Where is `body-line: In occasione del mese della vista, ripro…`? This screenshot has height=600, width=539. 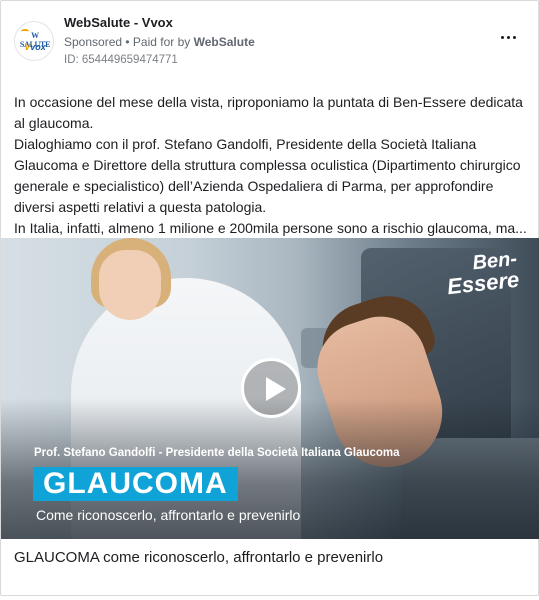
body-line: In occasione del mese della vista, ripro… is located at coordinates (268, 102).